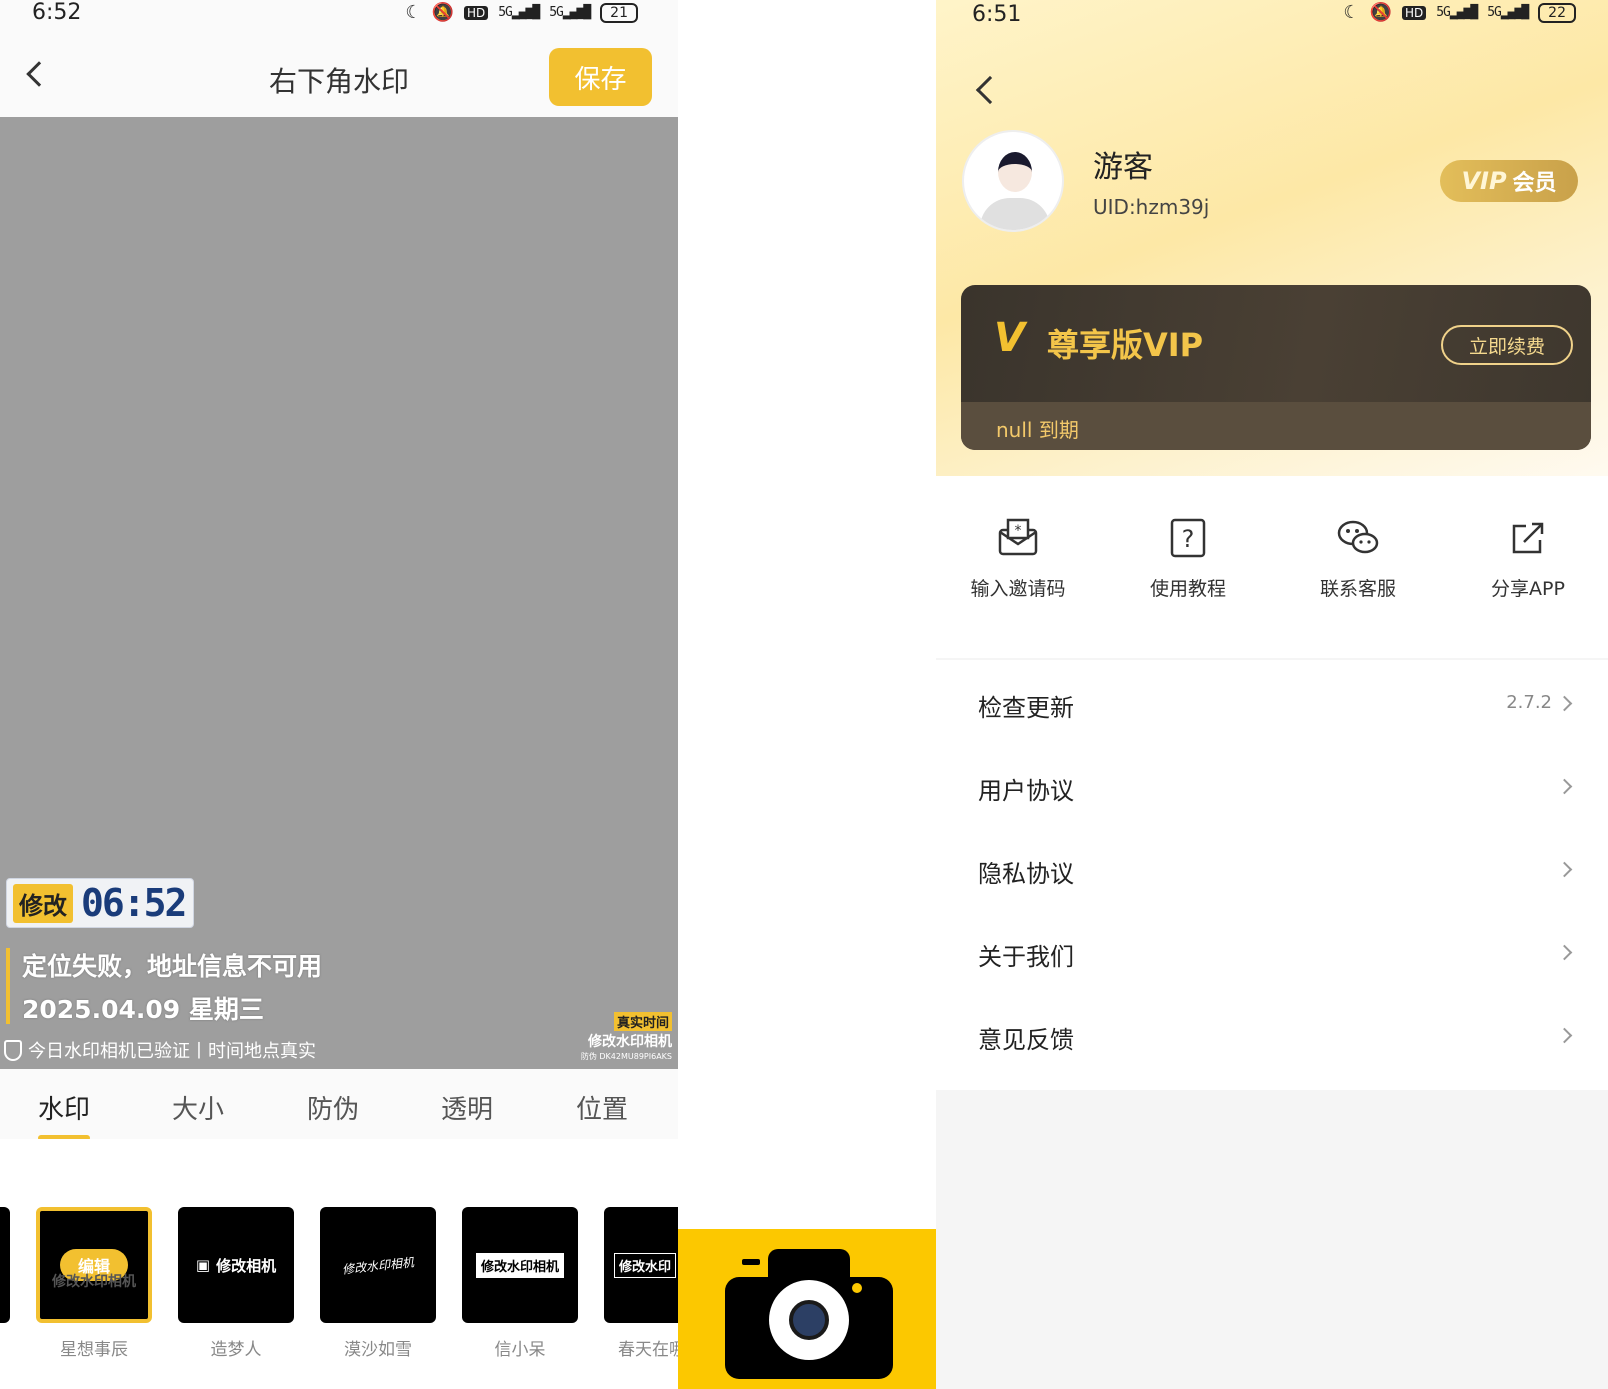 The image size is (1608, 1389). What do you see at coordinates (1123, 167) in the screenshot?
I see `user-name: 游客` at bounding box center [1123, 167].